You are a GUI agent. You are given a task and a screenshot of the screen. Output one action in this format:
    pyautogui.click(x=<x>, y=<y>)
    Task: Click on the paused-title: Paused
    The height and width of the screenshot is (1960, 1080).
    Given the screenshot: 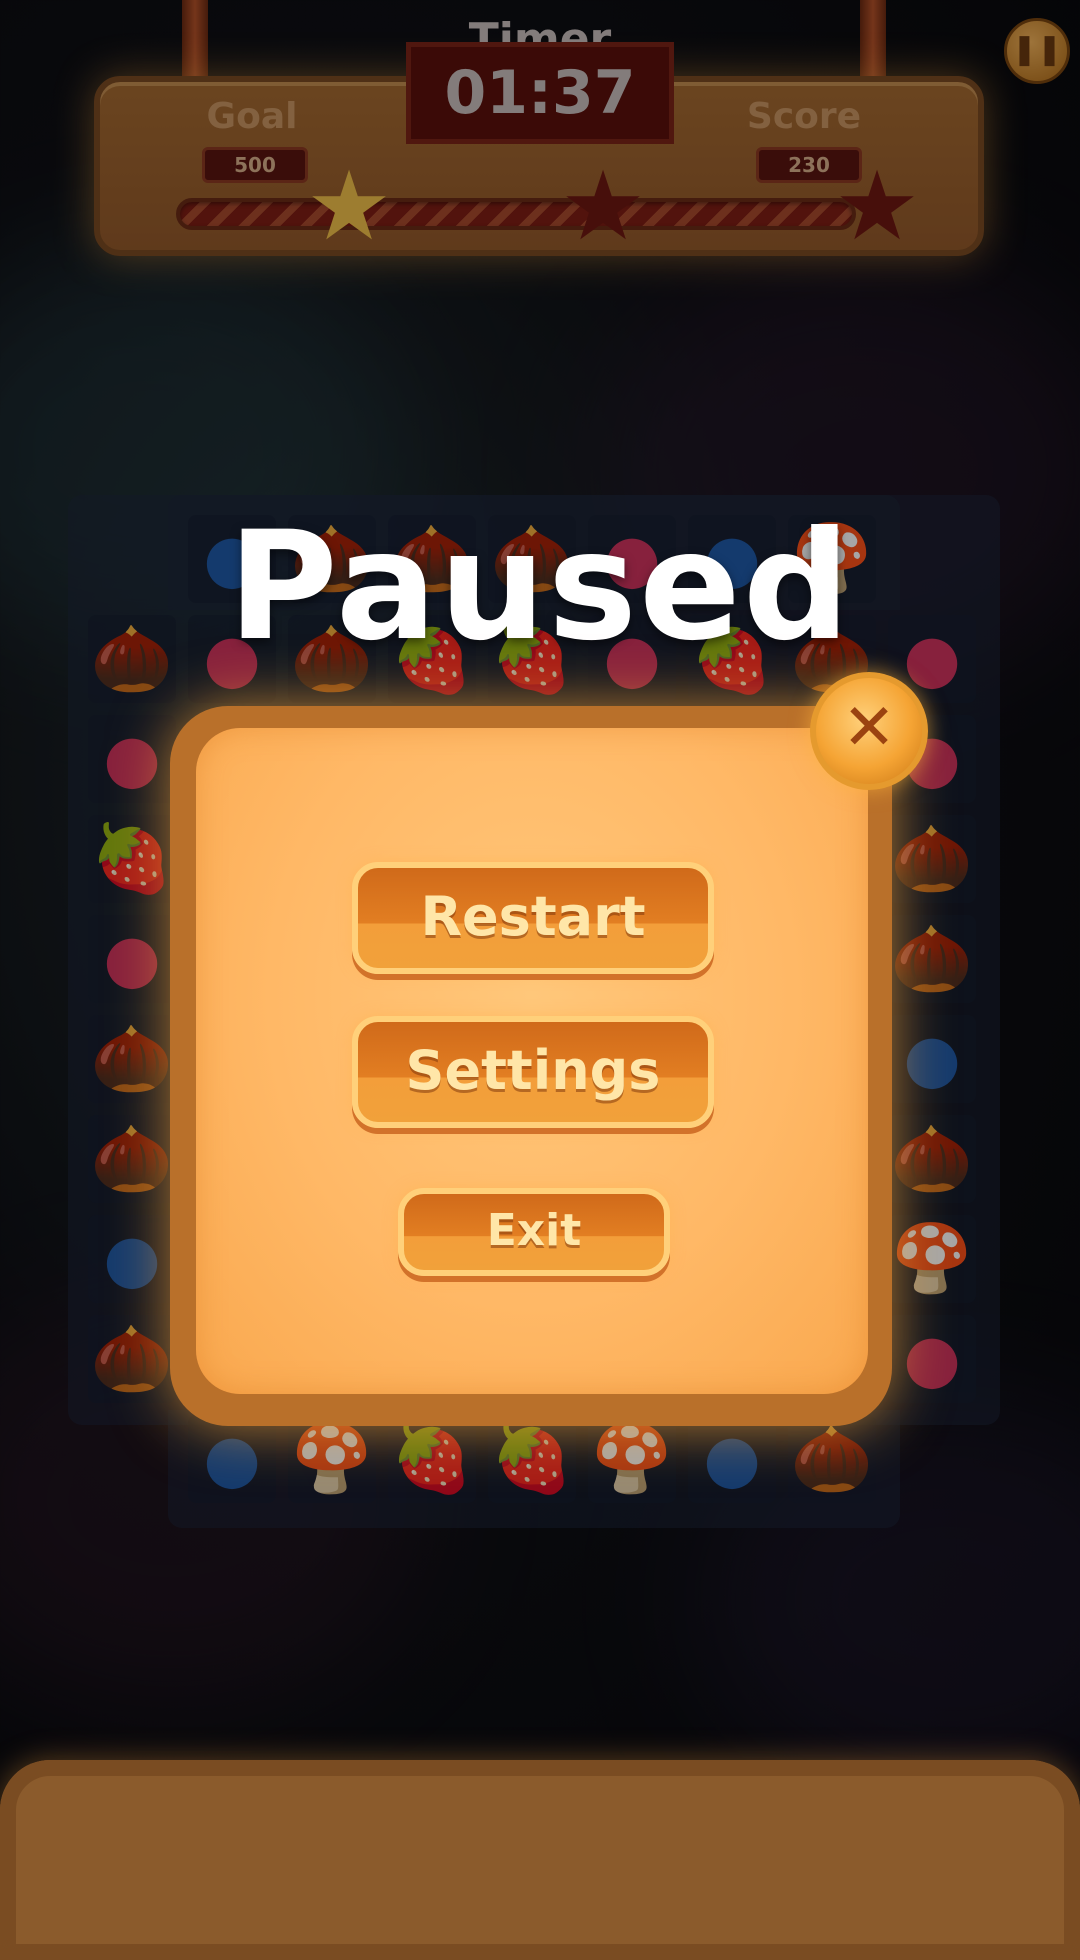 What is the action you would take?
    pyautogui.click(x=540, y=587)
    